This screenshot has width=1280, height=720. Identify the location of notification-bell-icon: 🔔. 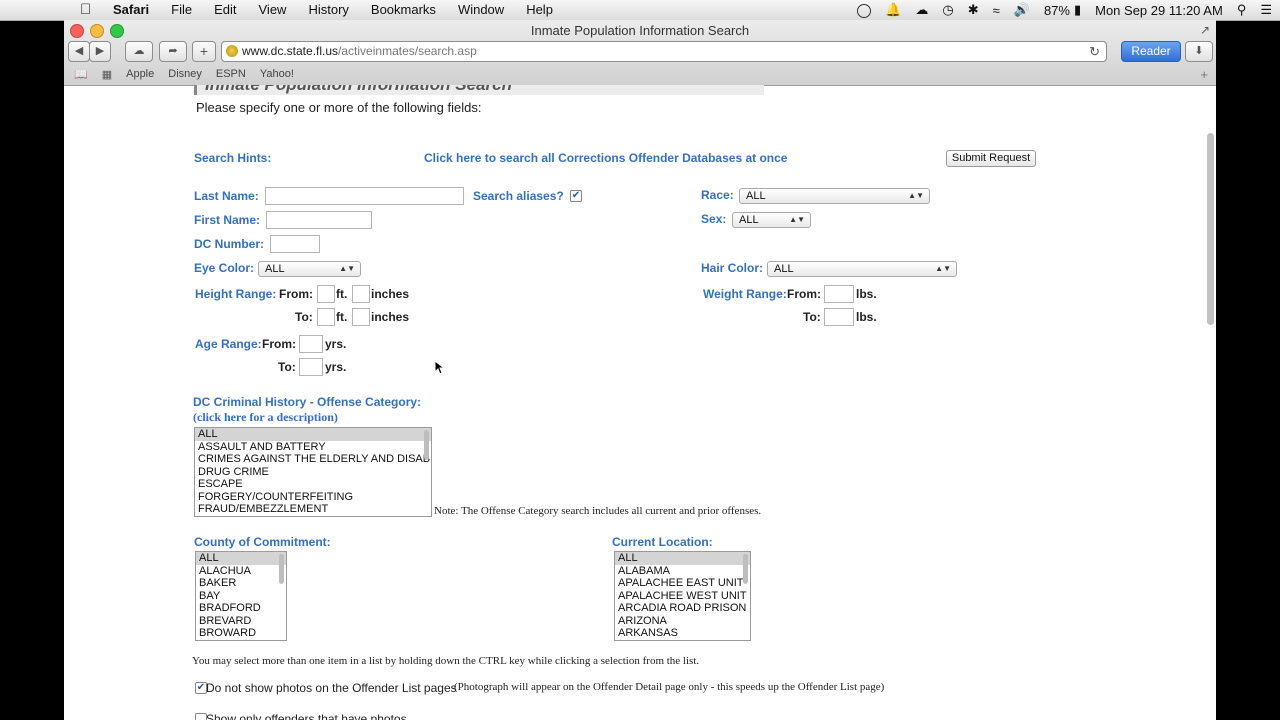
(893, 10).